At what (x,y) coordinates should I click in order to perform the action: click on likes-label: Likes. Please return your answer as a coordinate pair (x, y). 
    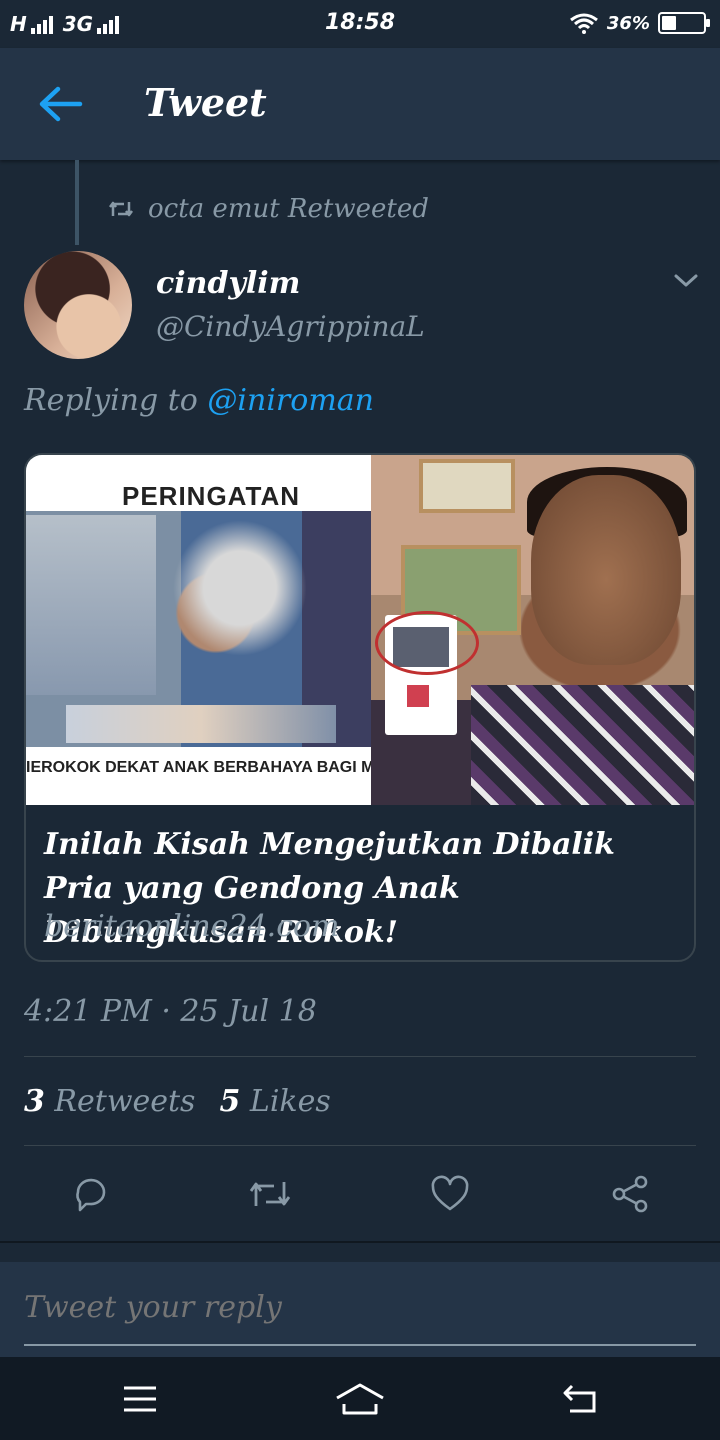
    Looking at the image, I should click on (290, 1101).